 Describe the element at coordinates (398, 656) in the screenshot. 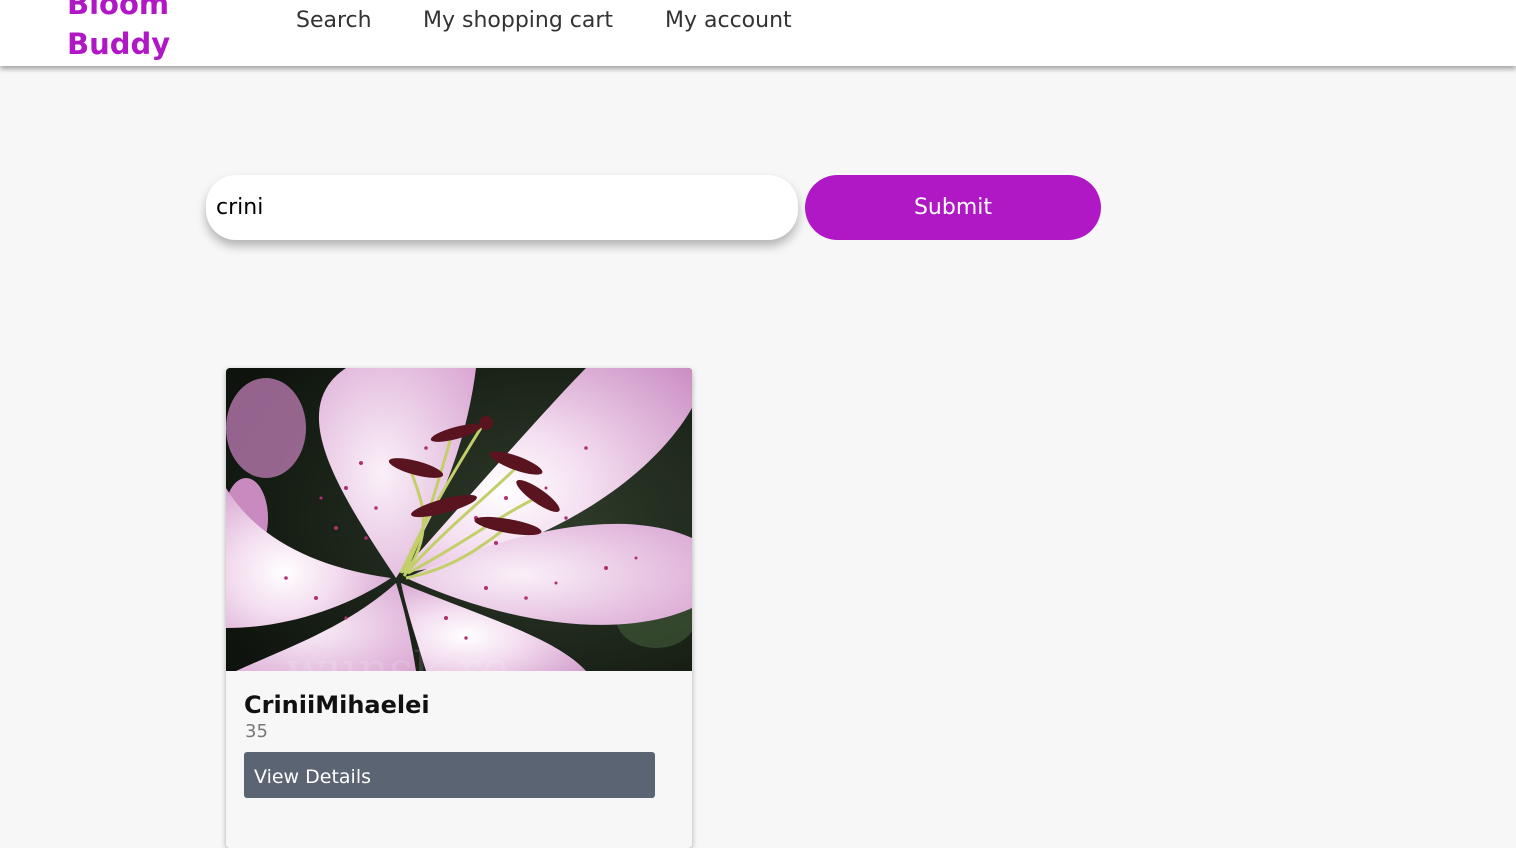

I see `image-watermark: wunsk.ro` at that location.